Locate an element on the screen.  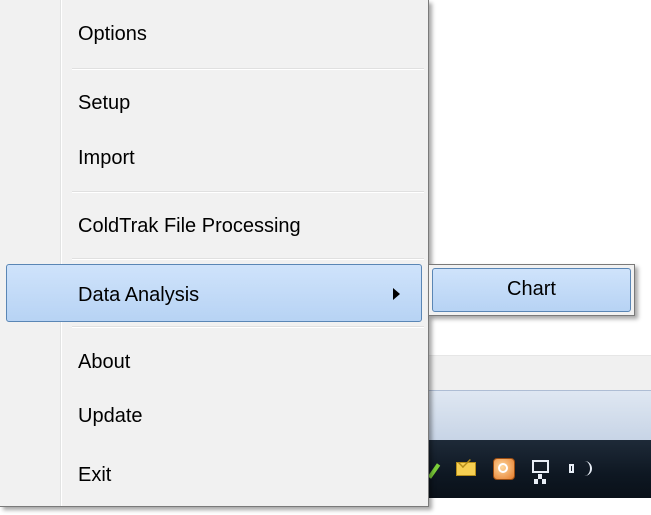
submenu-arrow-icon is located at coordinates (396, 294).